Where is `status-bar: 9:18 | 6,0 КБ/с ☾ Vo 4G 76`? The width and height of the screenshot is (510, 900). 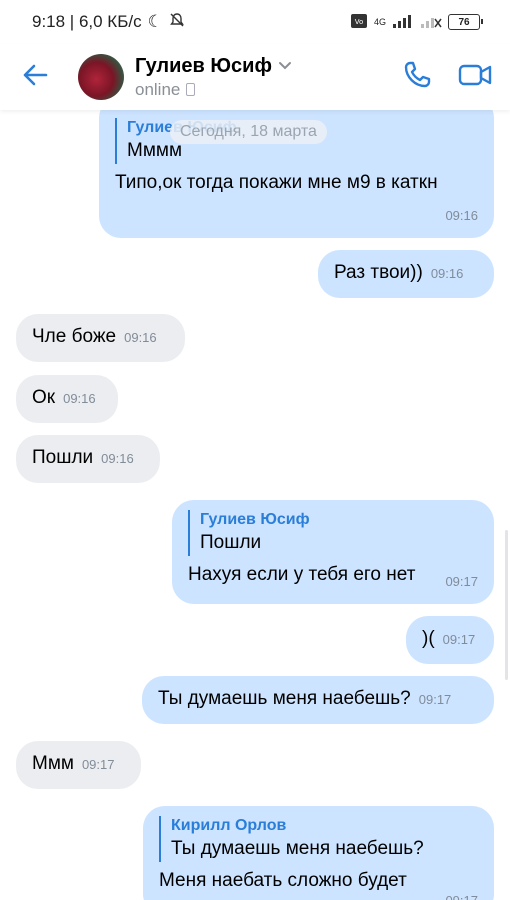
status-bar: 9:18 | 6,0 КБ/с ☾ Vo 4G 76 is located at coordinates (255, 22).